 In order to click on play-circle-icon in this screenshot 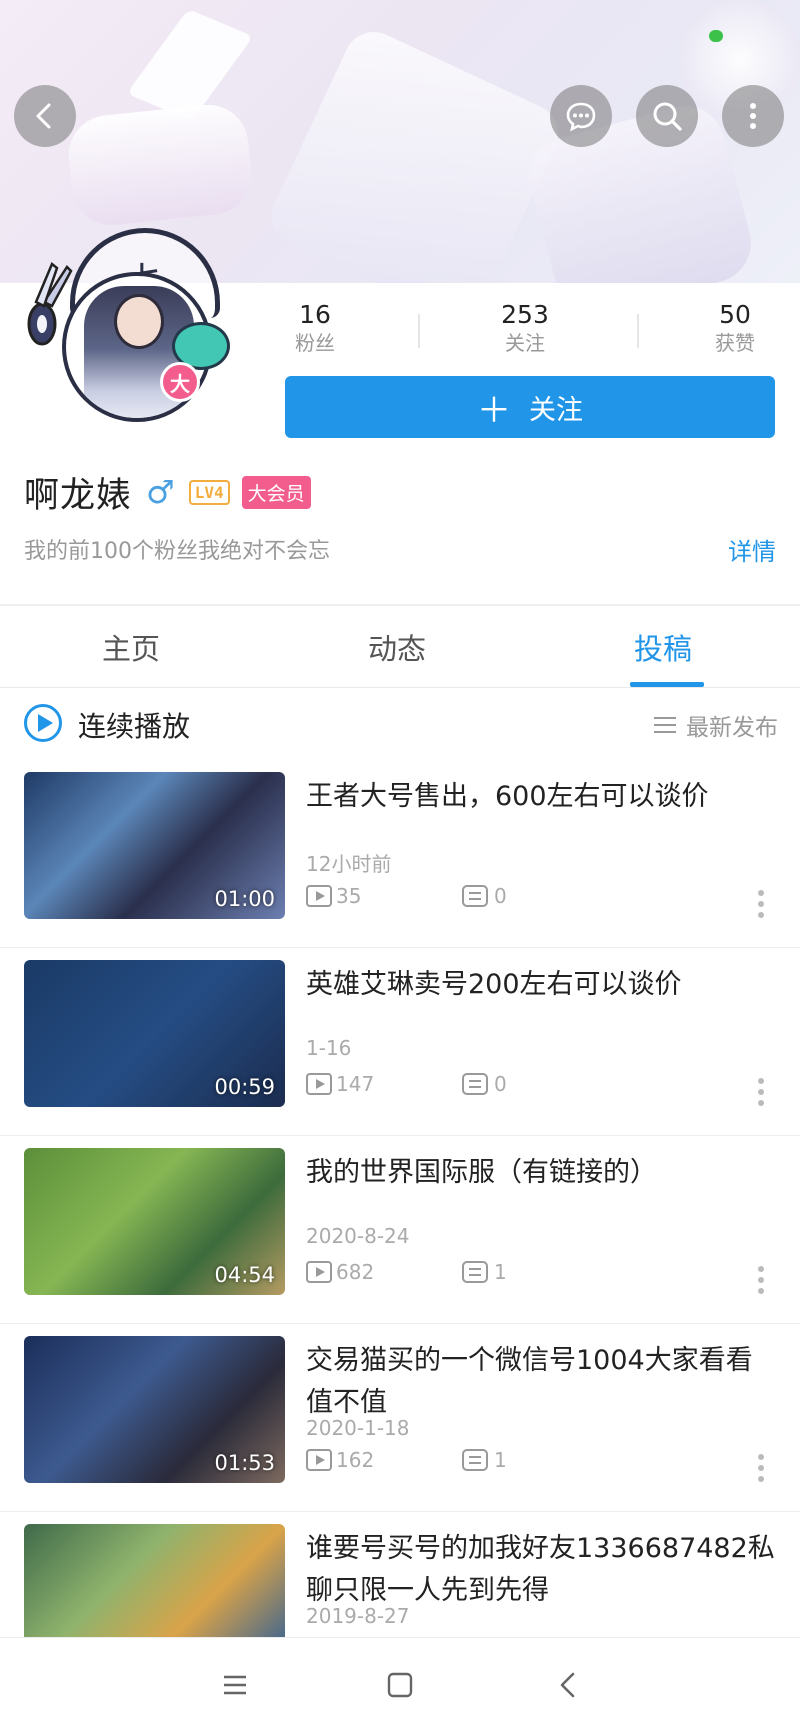, I will do `click(43, 723)`.